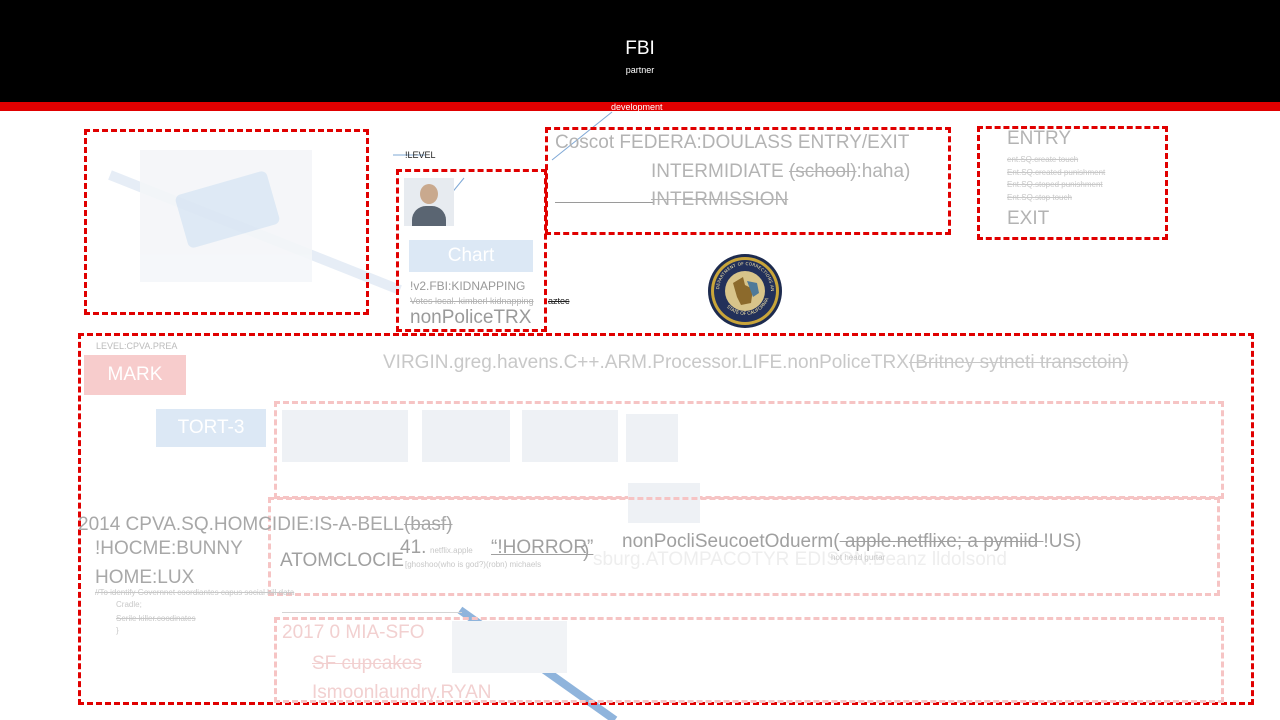 The width and height of the screenshot is (1280, 720). I want to click on aztec-label: aztec, so click(559, 301).